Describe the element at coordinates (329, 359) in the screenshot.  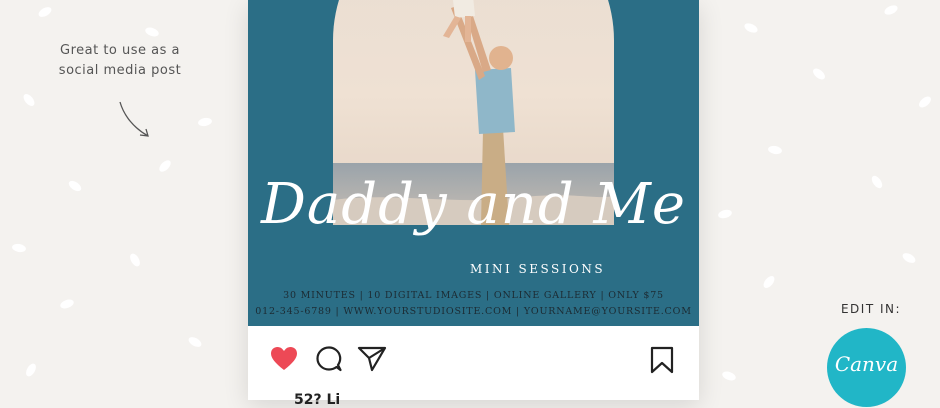
I see `comment-icon` at that location.